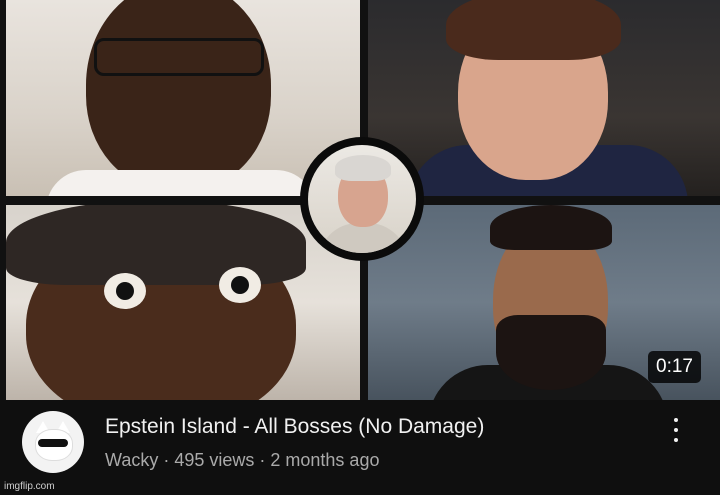 This screenshot has width=720, height=495. I want to click on duration-badge: 0:17, so click(674, 367).